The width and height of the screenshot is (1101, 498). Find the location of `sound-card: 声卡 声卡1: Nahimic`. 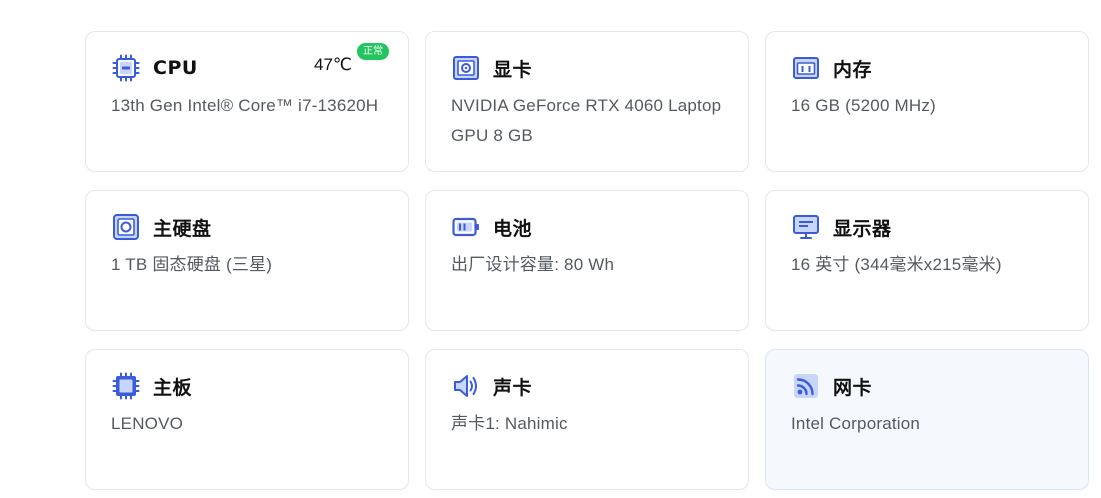

sound-card: 声卡 声卡1: Nahimic is located at coordinates (587, 419).